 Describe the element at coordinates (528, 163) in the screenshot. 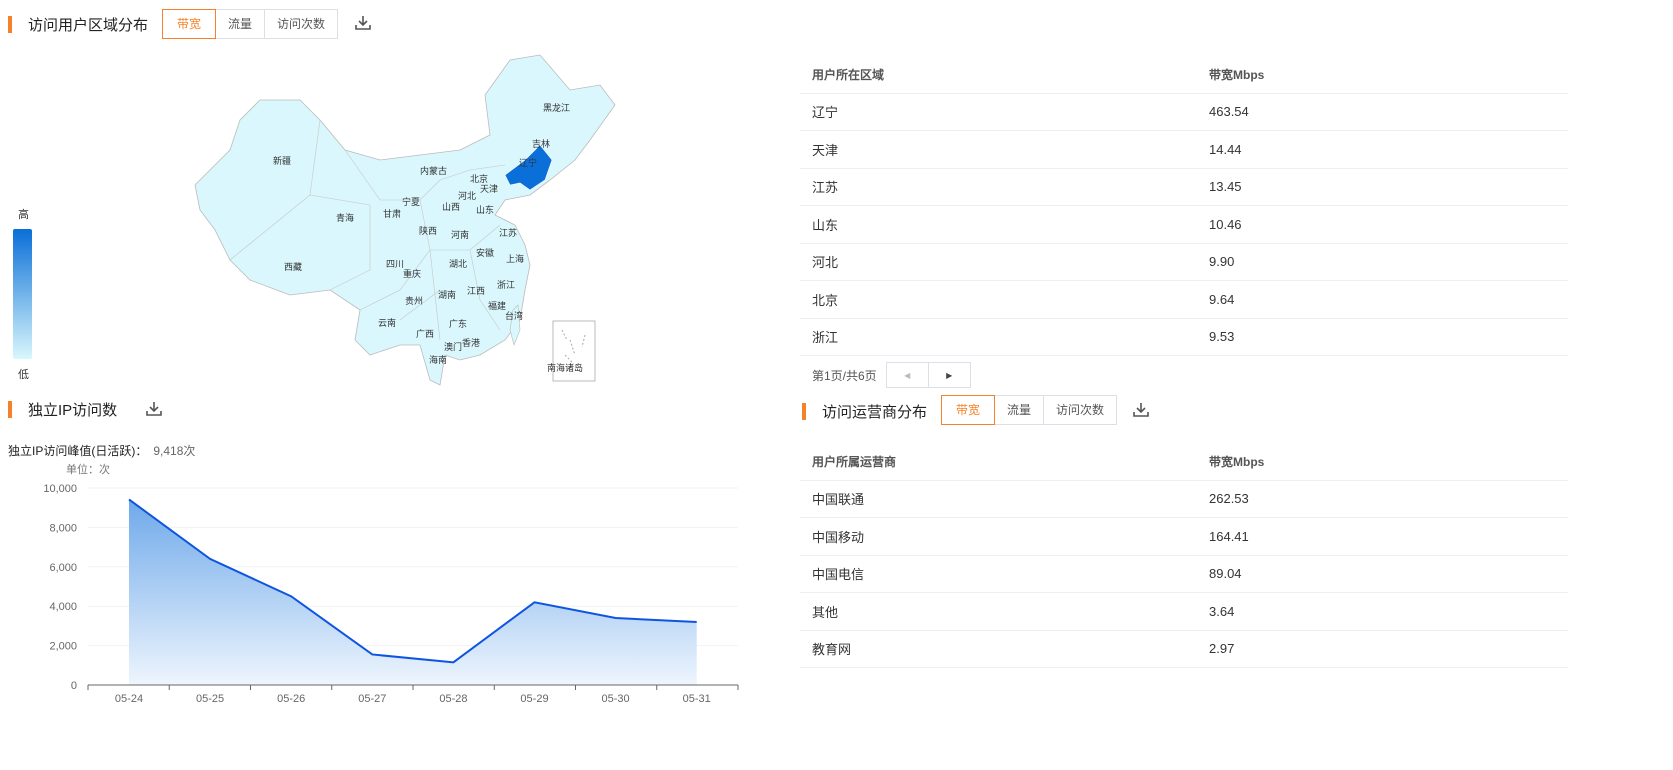

I see `map-label: 辽宁` at that location.